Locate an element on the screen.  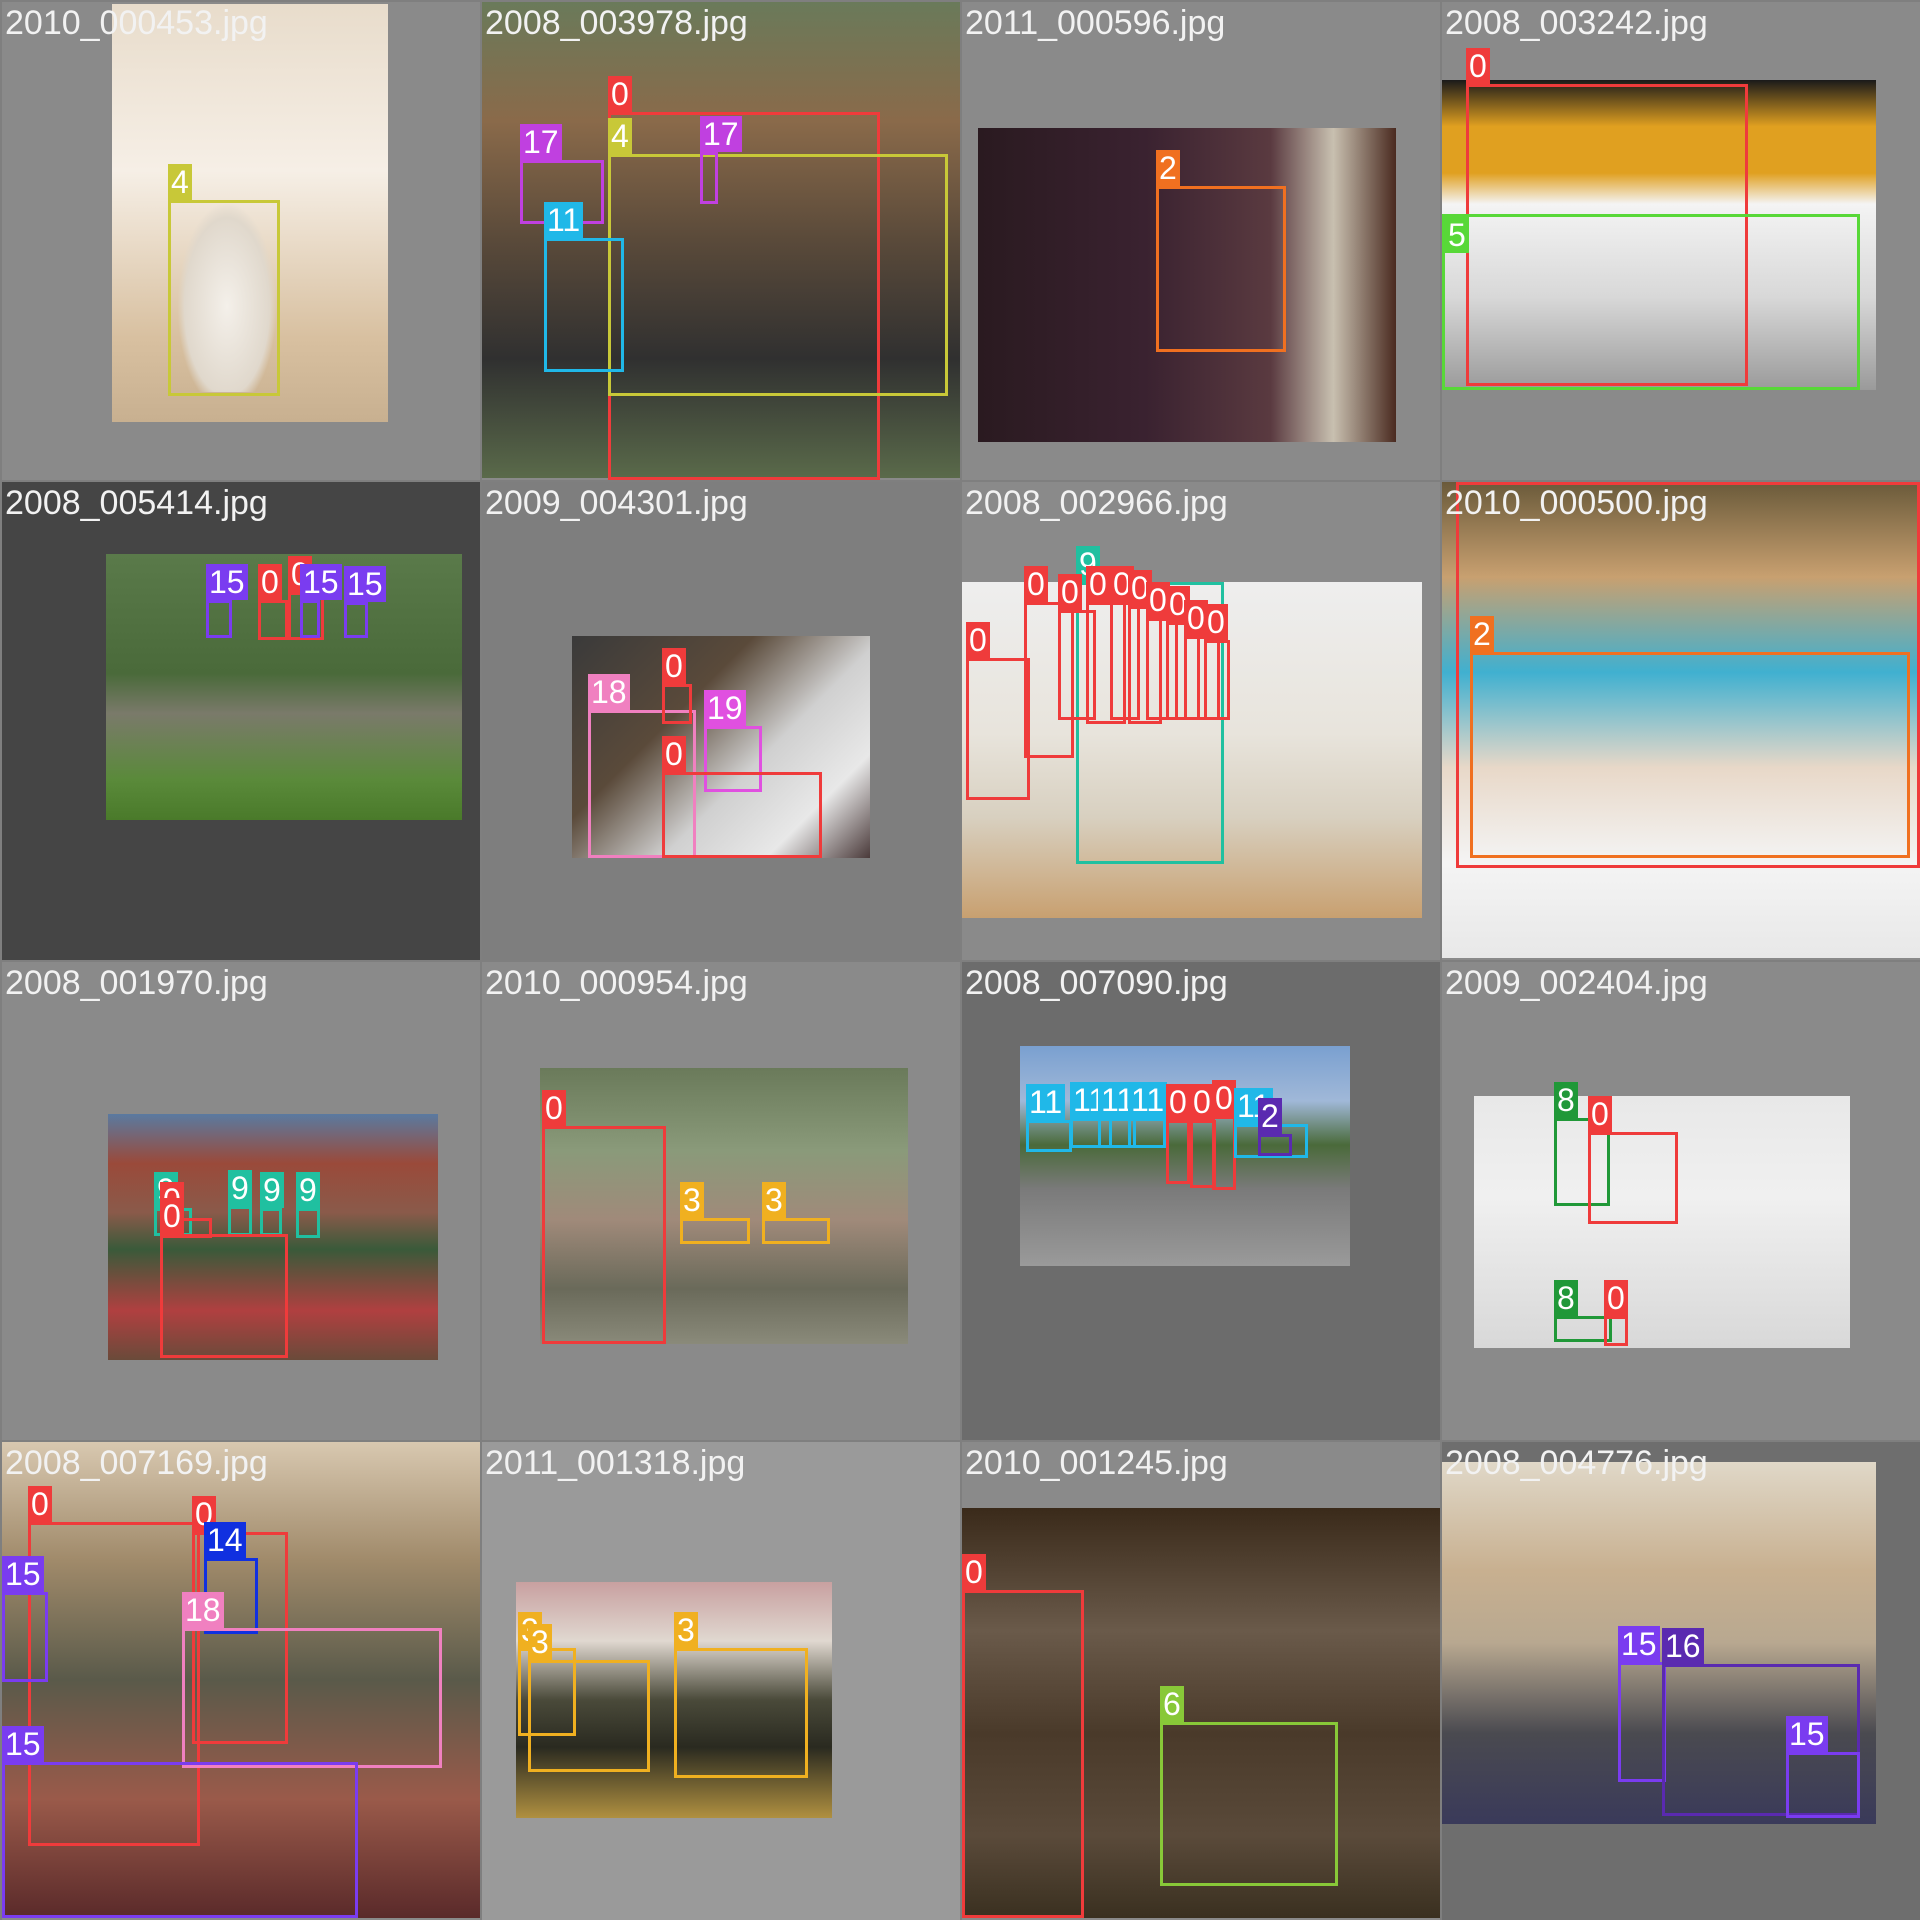
image-tile: 0 5 2008_003242.jpg is located at coordinates (1681, 241).